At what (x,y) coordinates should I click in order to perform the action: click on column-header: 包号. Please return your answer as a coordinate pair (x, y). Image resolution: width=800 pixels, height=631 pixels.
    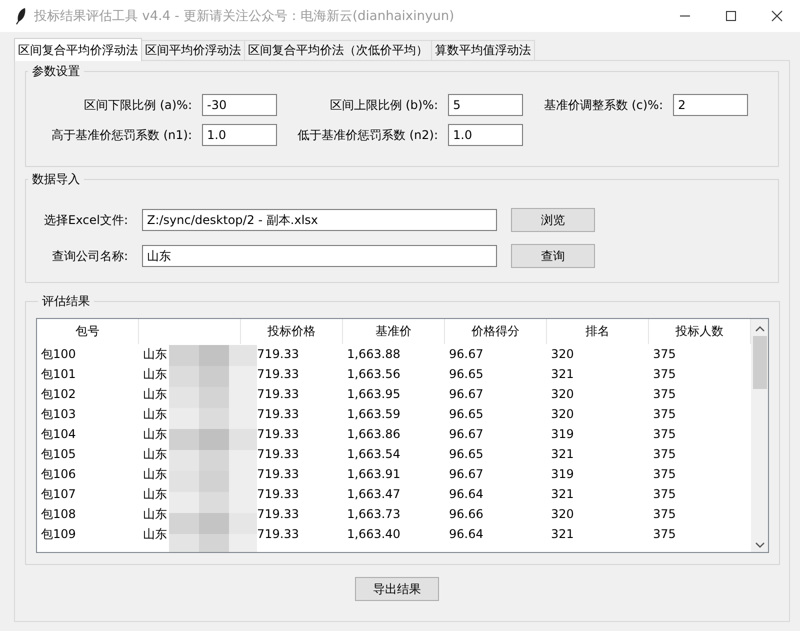
    Looking at the image, I should click on (88, 331).